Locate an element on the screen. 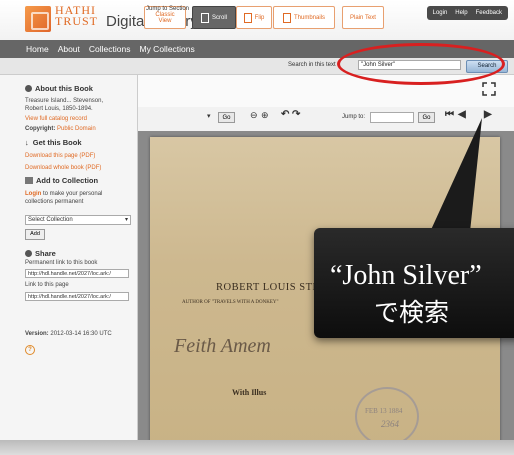 Image resolution: width=514 pixels, height=455 pixels. page-illustrations: With Illus is located at coordinates (249, 392).